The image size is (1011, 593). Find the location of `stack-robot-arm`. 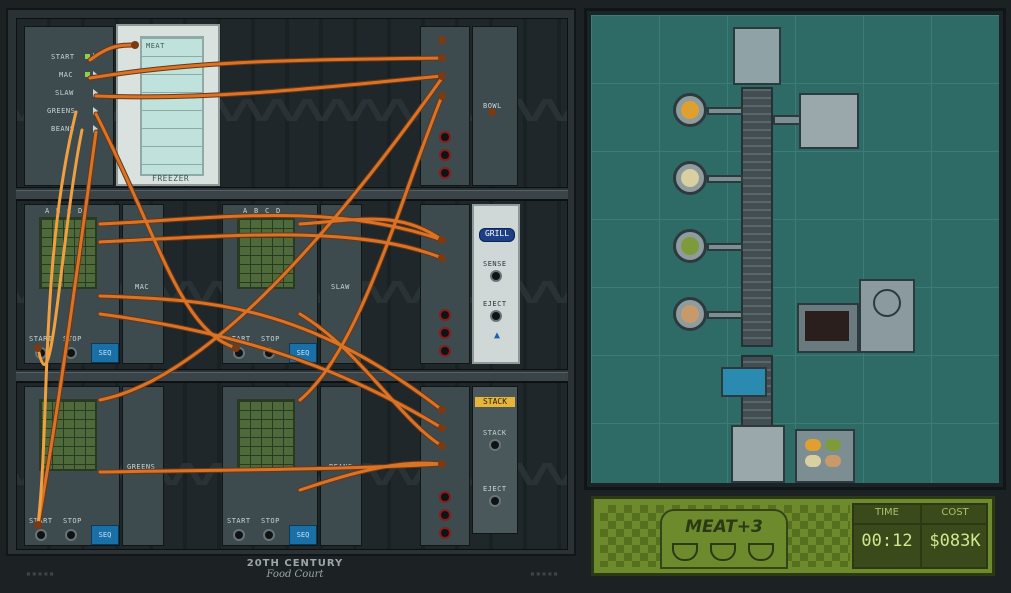

stack-robot-arm is located at coordinates (744, 382).